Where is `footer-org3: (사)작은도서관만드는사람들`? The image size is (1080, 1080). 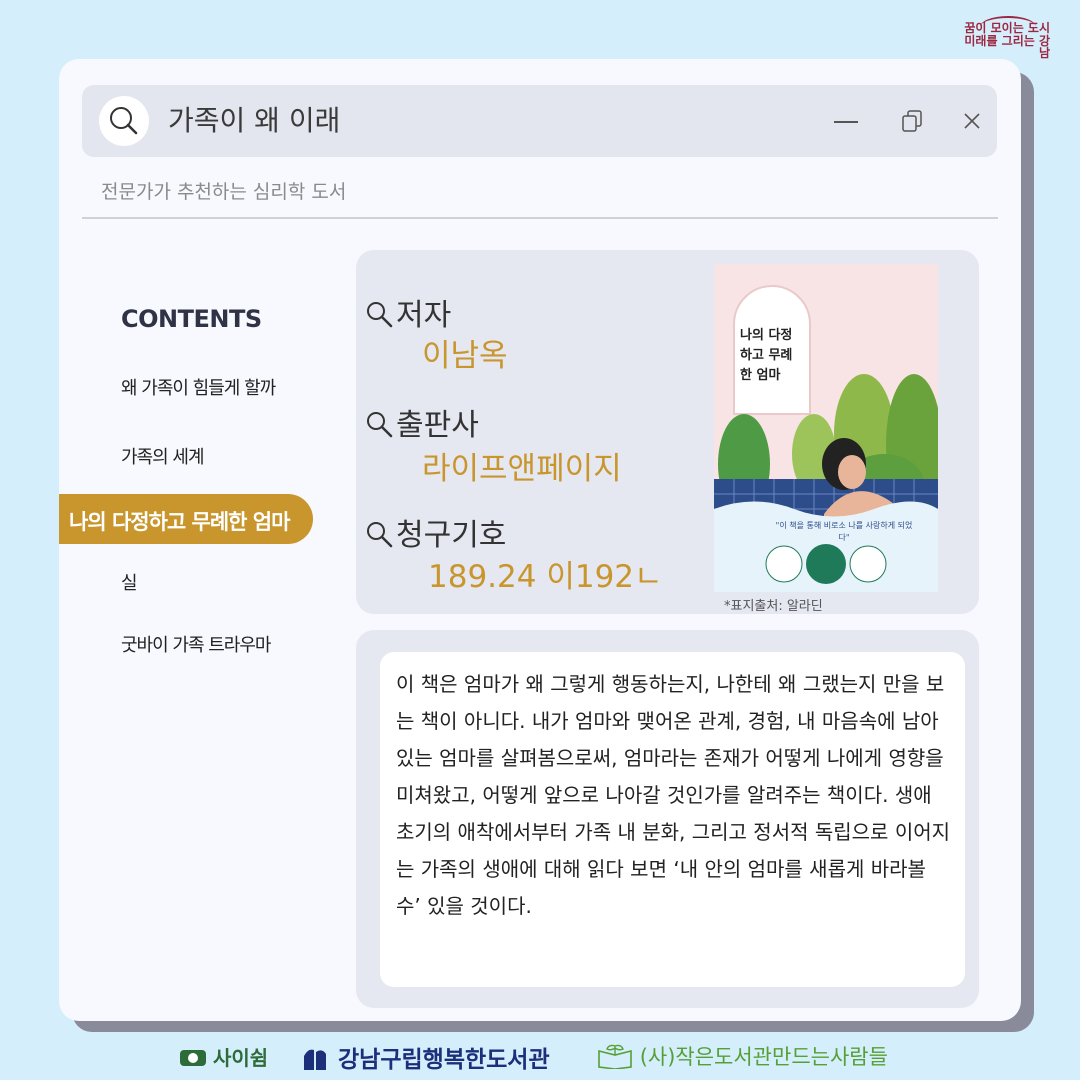
footer-org3: (사)작은도서관만드는사람들 is located at coordinates (742, 1056).